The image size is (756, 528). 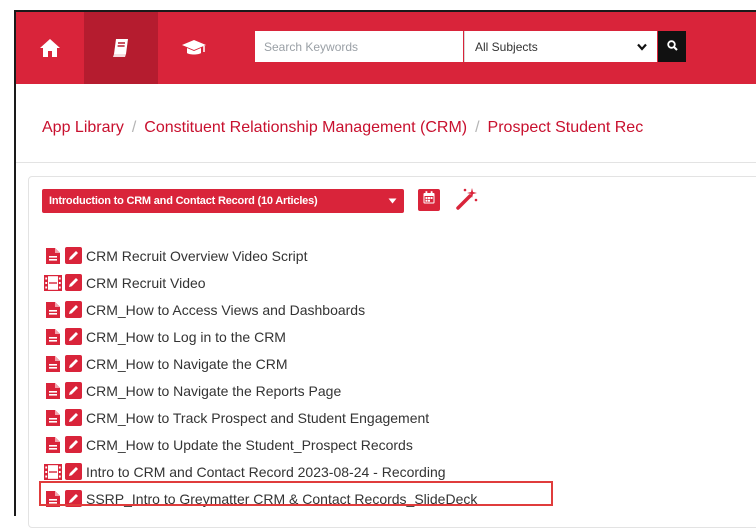 I want to click on search-button, so click(x=672, y=46).